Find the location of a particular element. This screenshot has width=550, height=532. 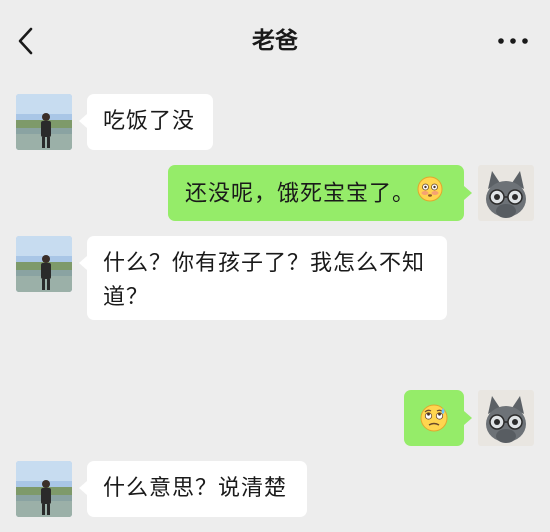

message-text: 吃饭了没 is located at coordinates (149, 121).